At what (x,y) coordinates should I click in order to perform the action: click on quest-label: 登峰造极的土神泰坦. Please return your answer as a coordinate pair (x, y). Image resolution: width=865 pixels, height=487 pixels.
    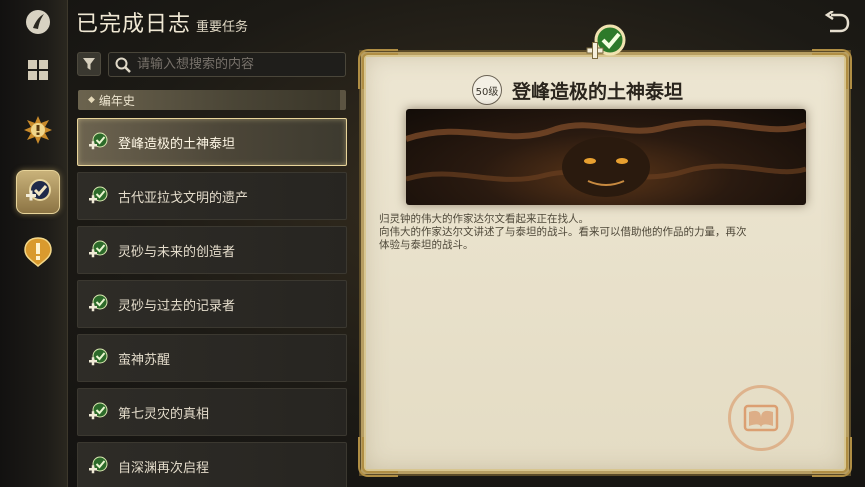
    Looking at the image, I should click on (177, 144).